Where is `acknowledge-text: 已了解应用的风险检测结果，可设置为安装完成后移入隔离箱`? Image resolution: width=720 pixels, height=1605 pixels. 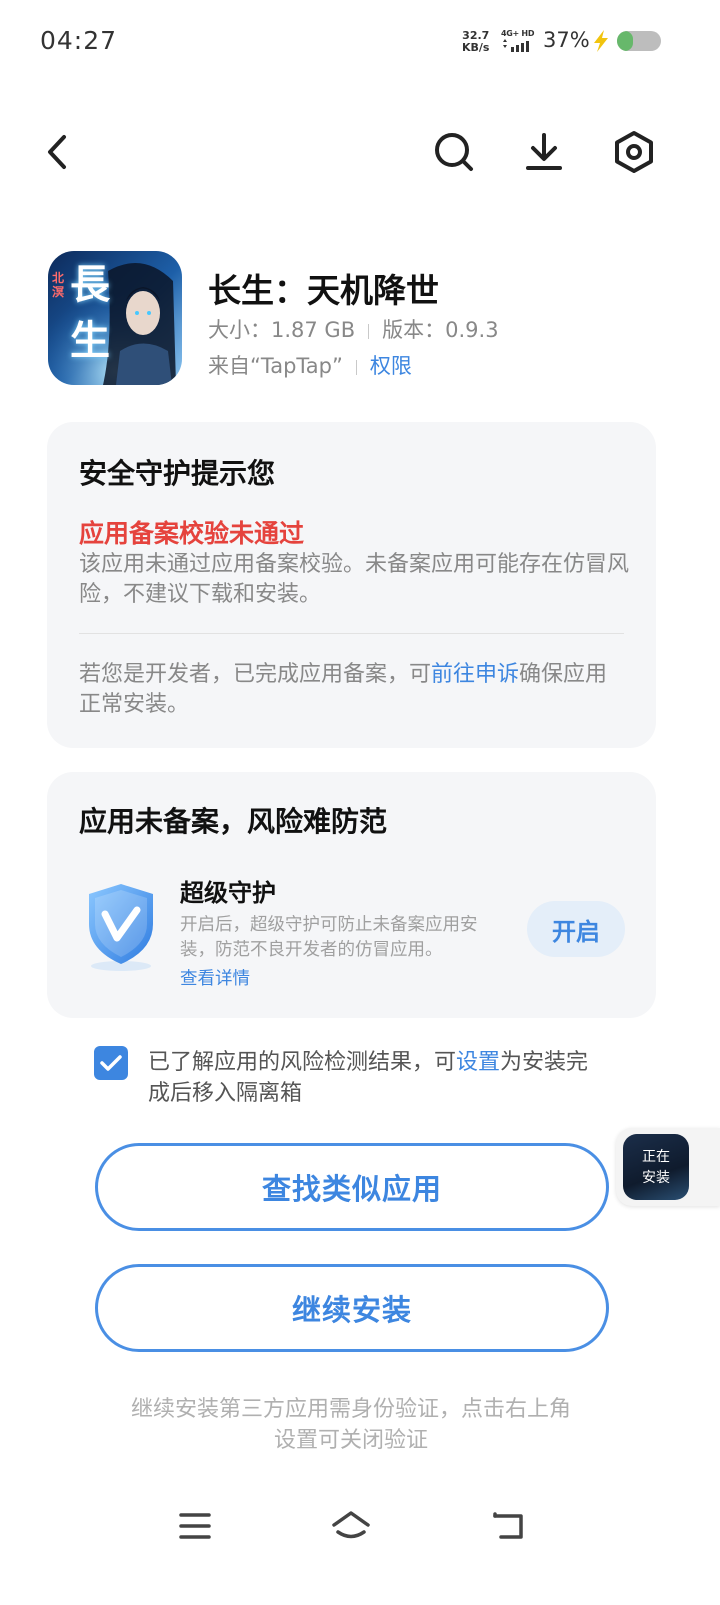
acknowledge-text: 已了解应用的风险检测结果，可设置为安装完成后移入隔离箱 is located at coordinates (378, 1078).